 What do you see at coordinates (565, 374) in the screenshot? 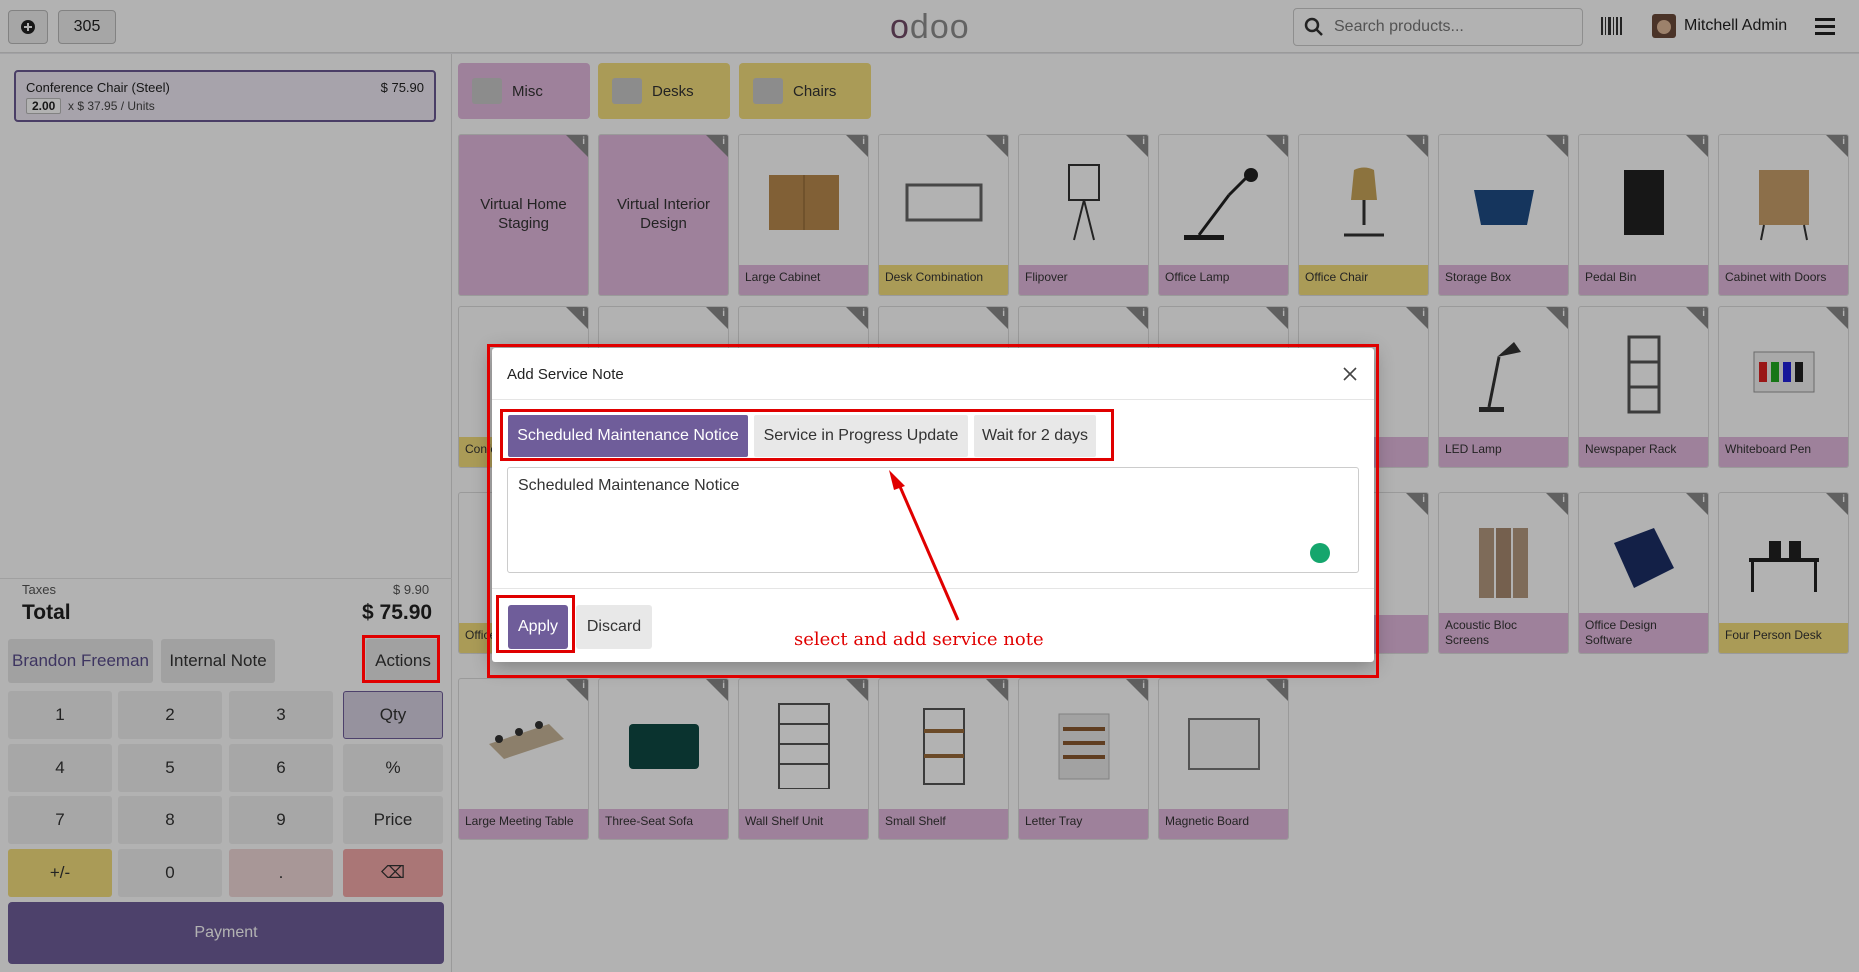
I see `dialog-title: Add Service Note` at bounding box center [565, 374].